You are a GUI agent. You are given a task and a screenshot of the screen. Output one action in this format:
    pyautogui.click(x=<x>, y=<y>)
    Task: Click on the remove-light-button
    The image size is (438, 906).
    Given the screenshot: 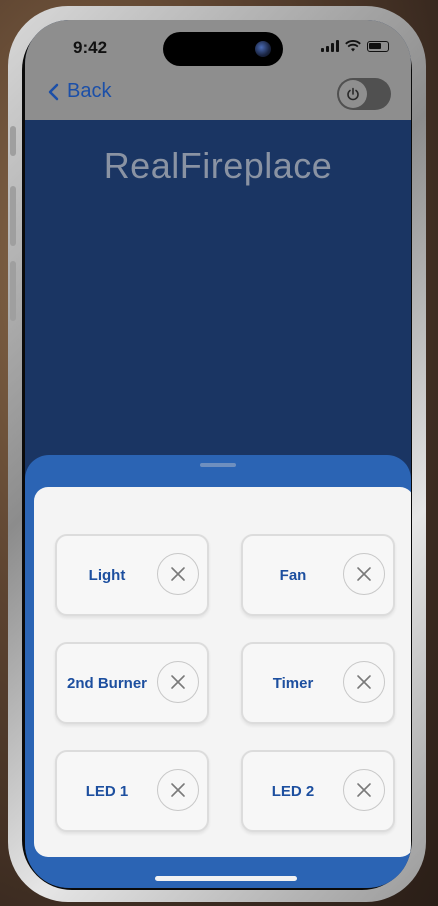 What is the action you would take?
    pyautogui.click(x=178, y=574)
    